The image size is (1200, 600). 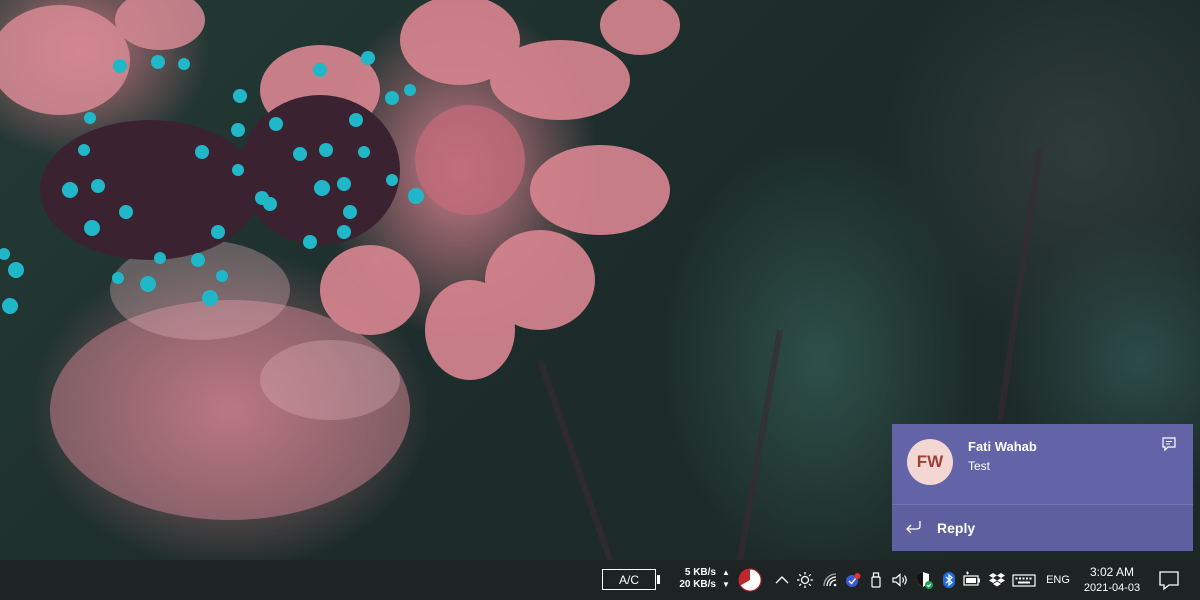 I want to click on security-shield-icon, so click(x=924, y=580).